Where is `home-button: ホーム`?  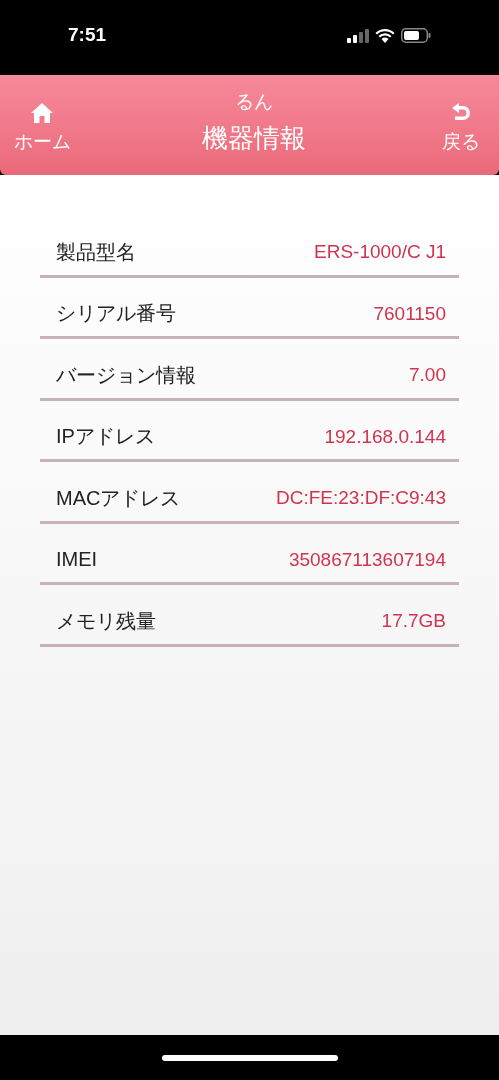
home-button: ホーム is located at coordinates (42, 125).